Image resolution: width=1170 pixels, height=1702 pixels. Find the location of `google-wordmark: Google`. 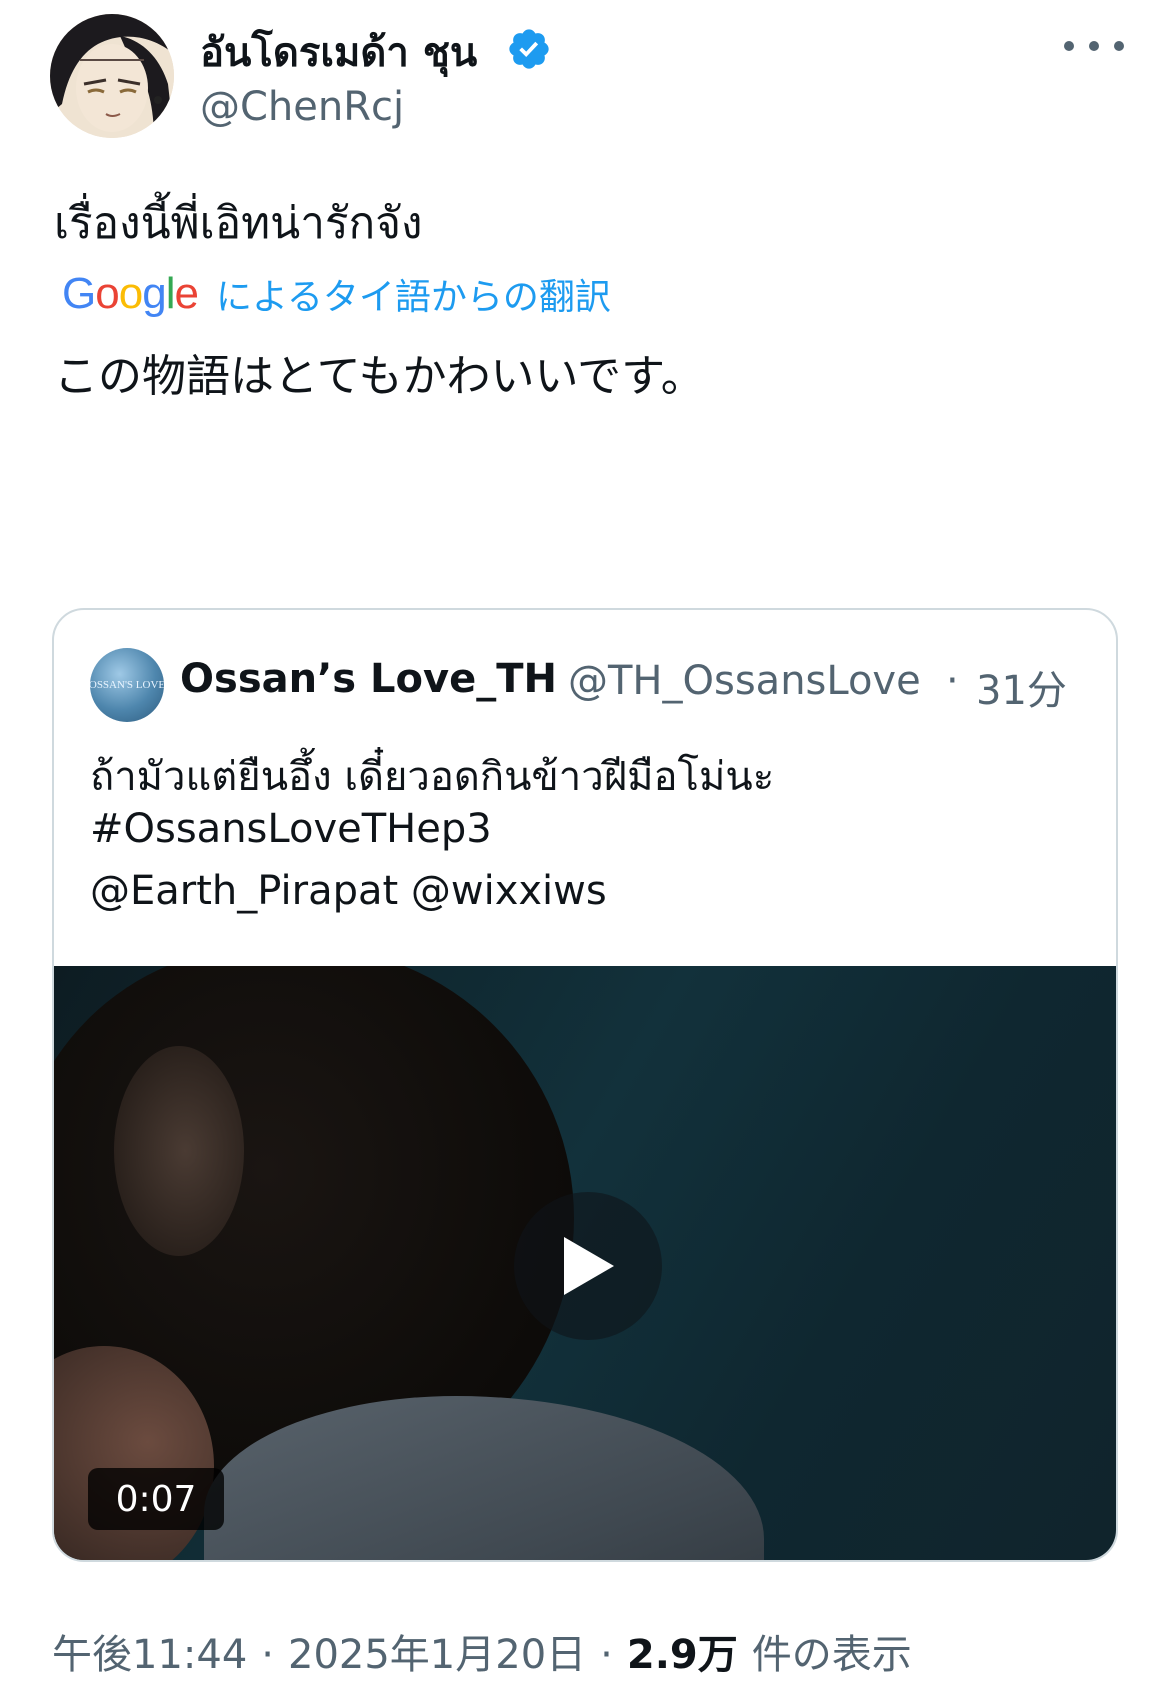

google-wordmark: Google is located at coordinates (130, 293).